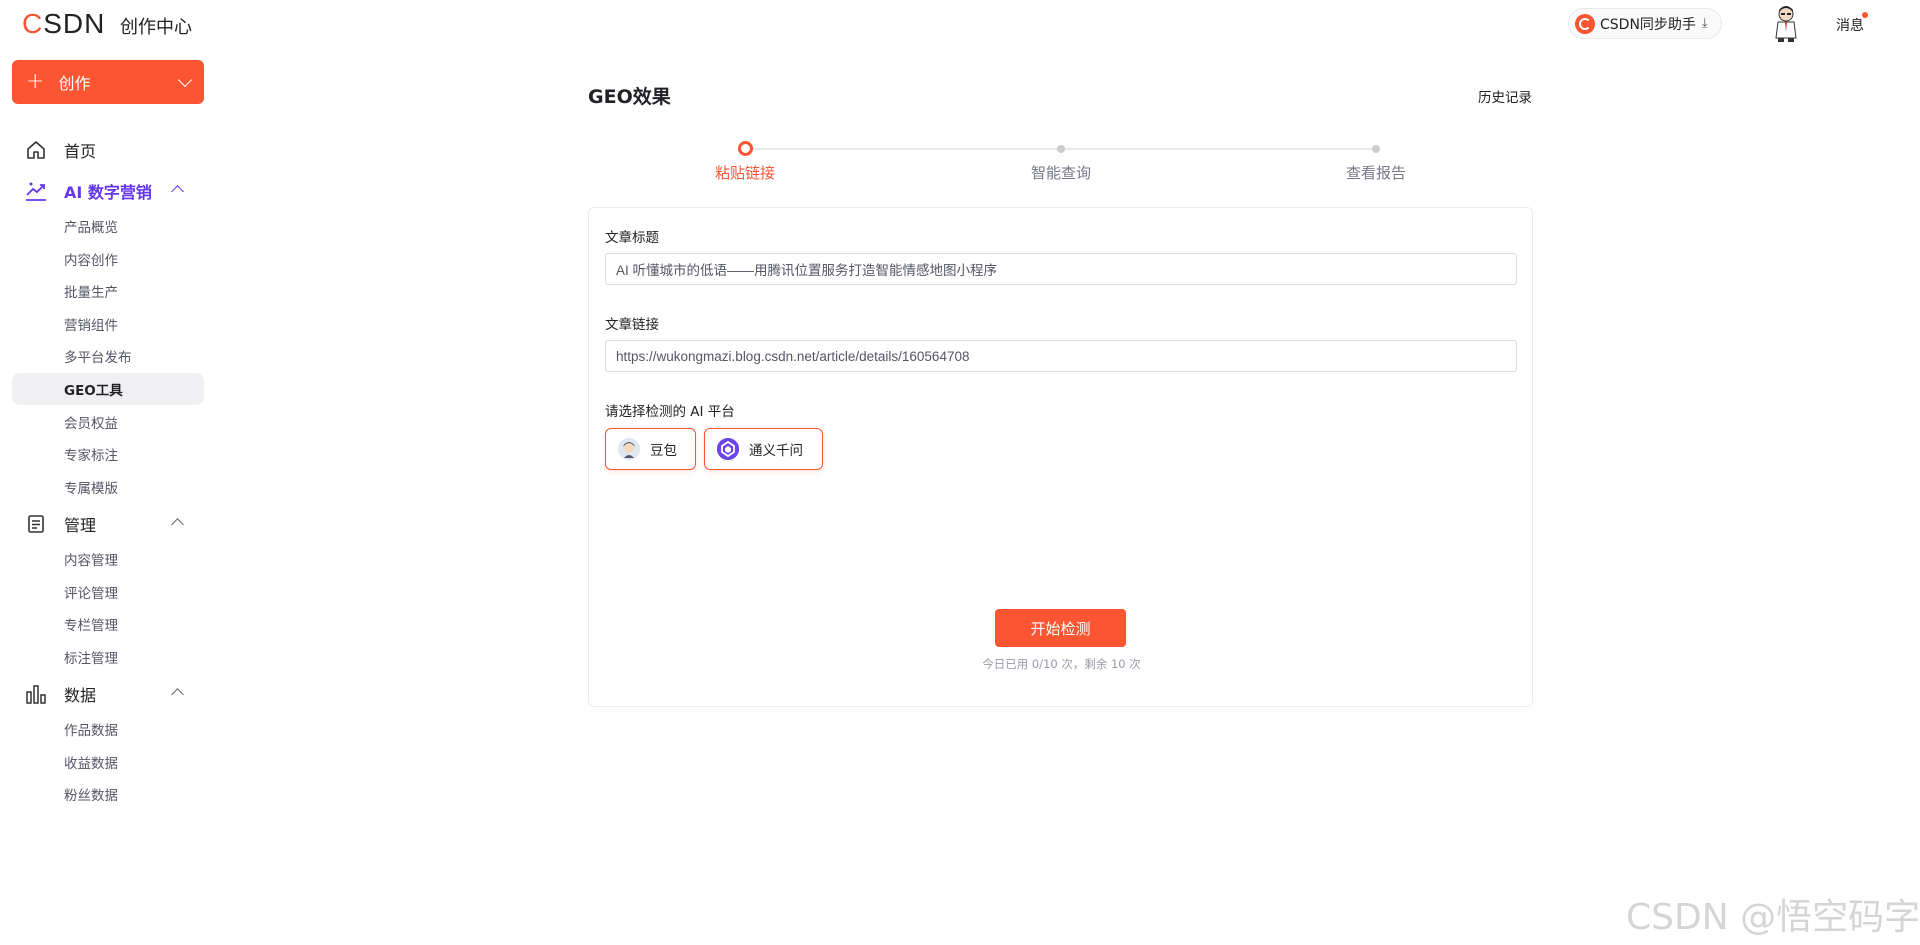  What do you see at coordinates (1786, 23) in the screenshot?
I see `user-avatar` at bounding box center [1786, 23].